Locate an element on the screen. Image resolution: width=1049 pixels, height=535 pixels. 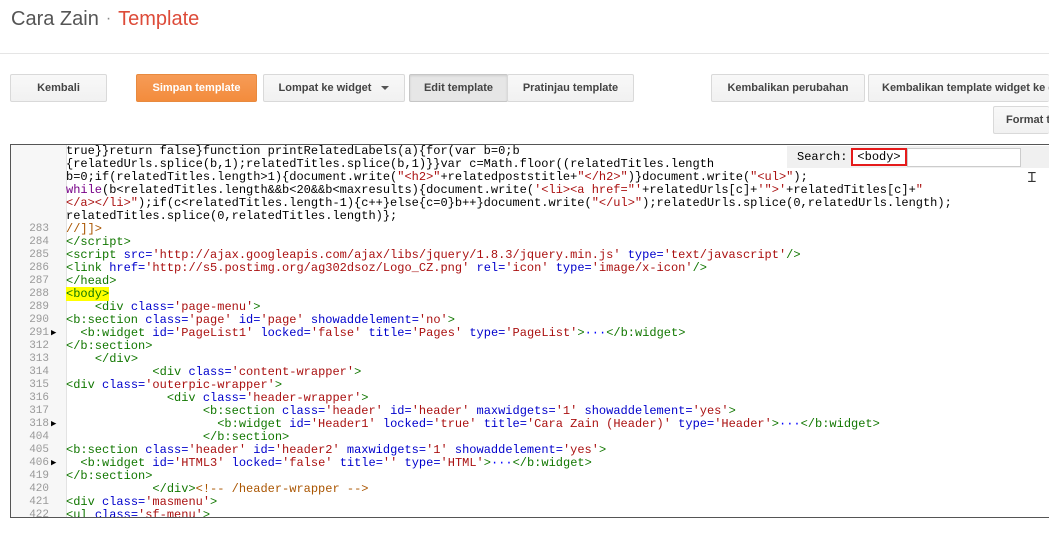
line-number: 317 is located at coordinates (39, 411).